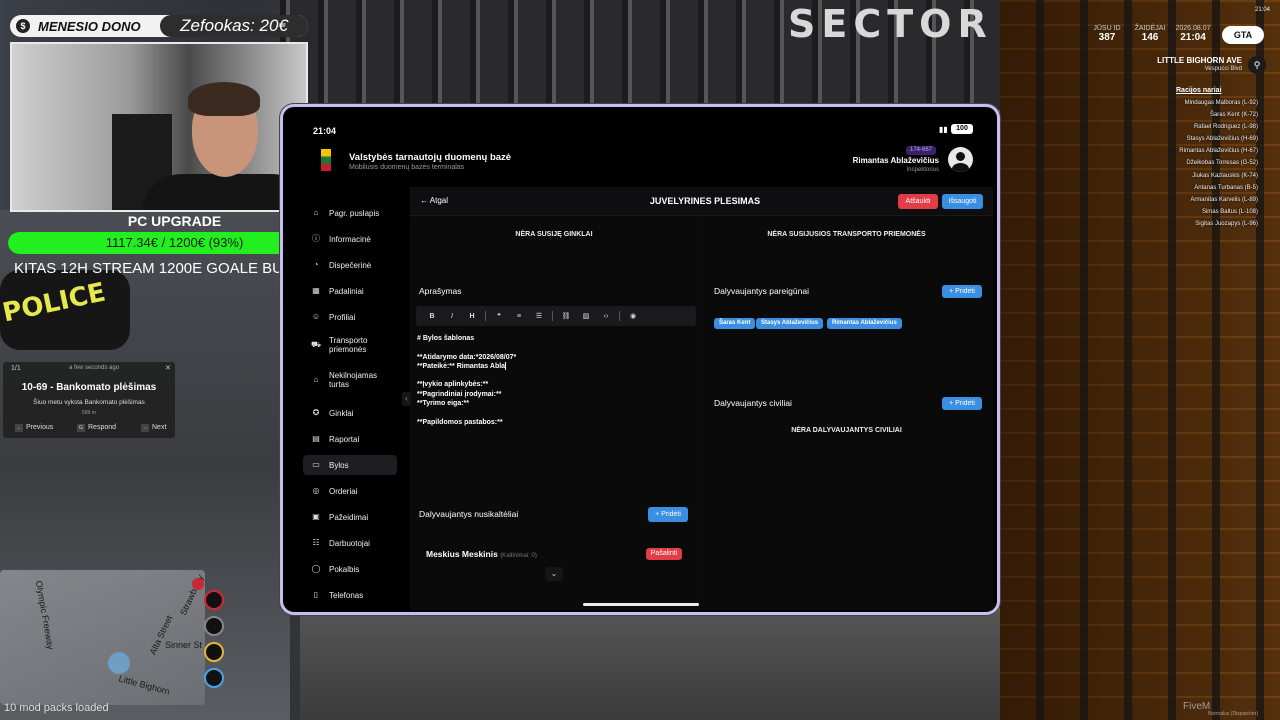 The height and width of the screenshot is (720, 1280). Describe the element at coordinates (350, 239) in the screenshot. I see `sidebar-item-info: ⓘ Informacinė` at that location.